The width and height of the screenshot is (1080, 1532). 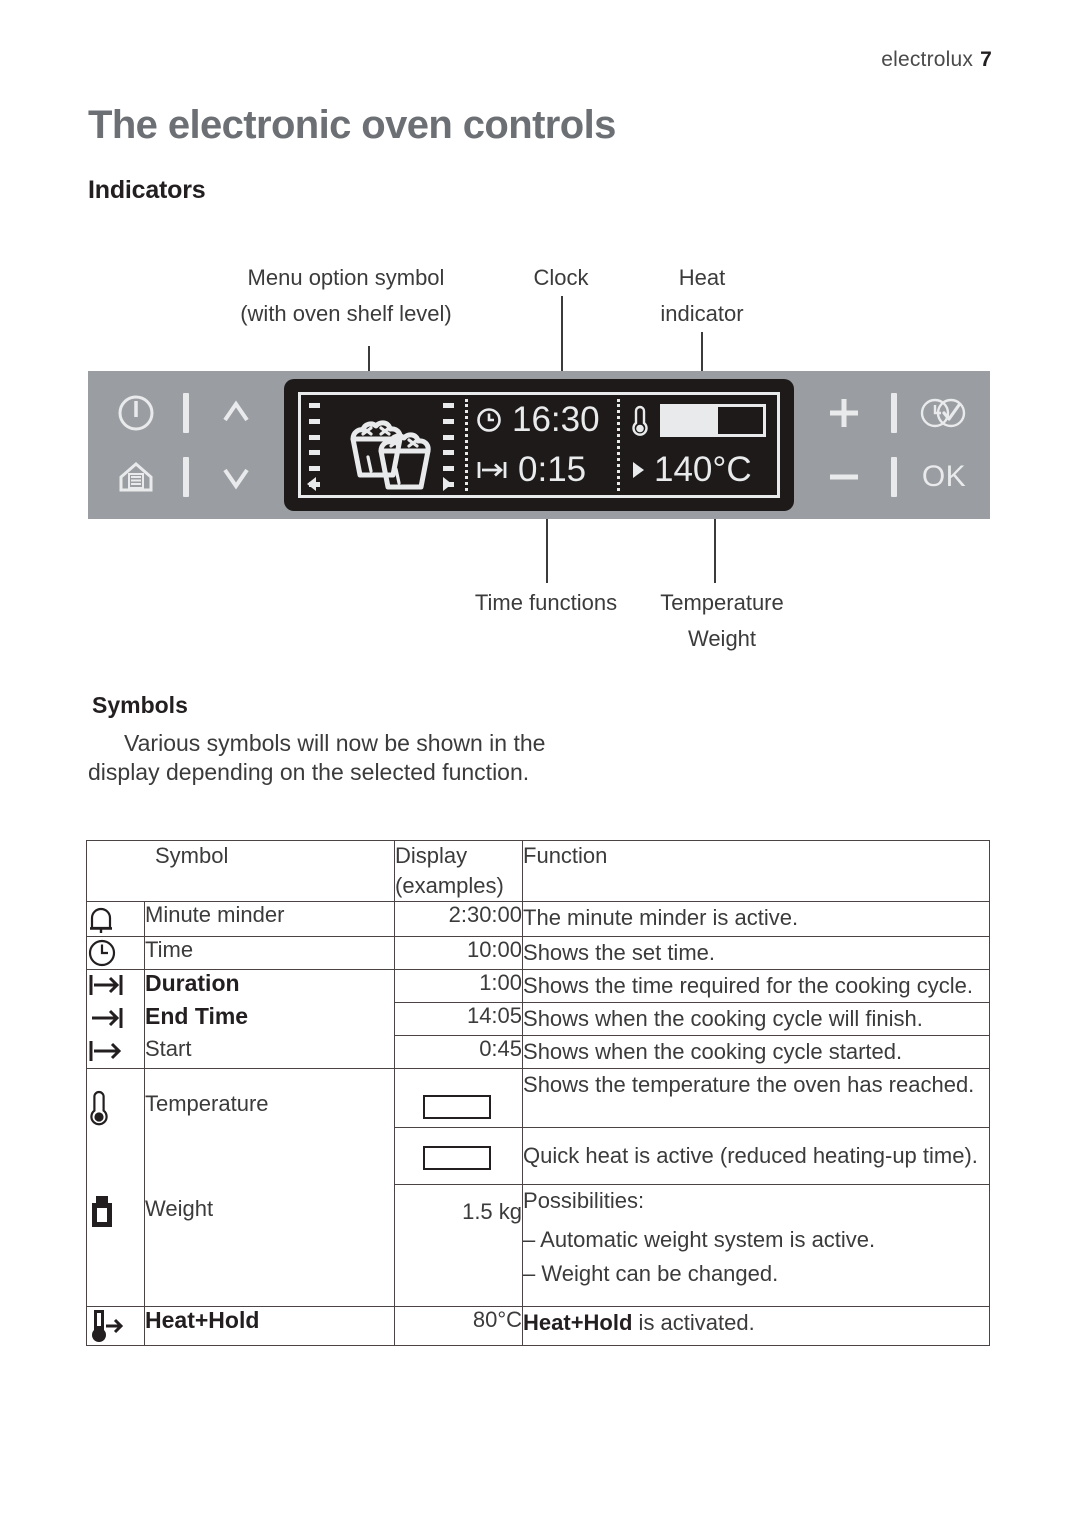 I want to click on lcd-display: 16:30 0:15 140°C, so click(x=539, y=445).